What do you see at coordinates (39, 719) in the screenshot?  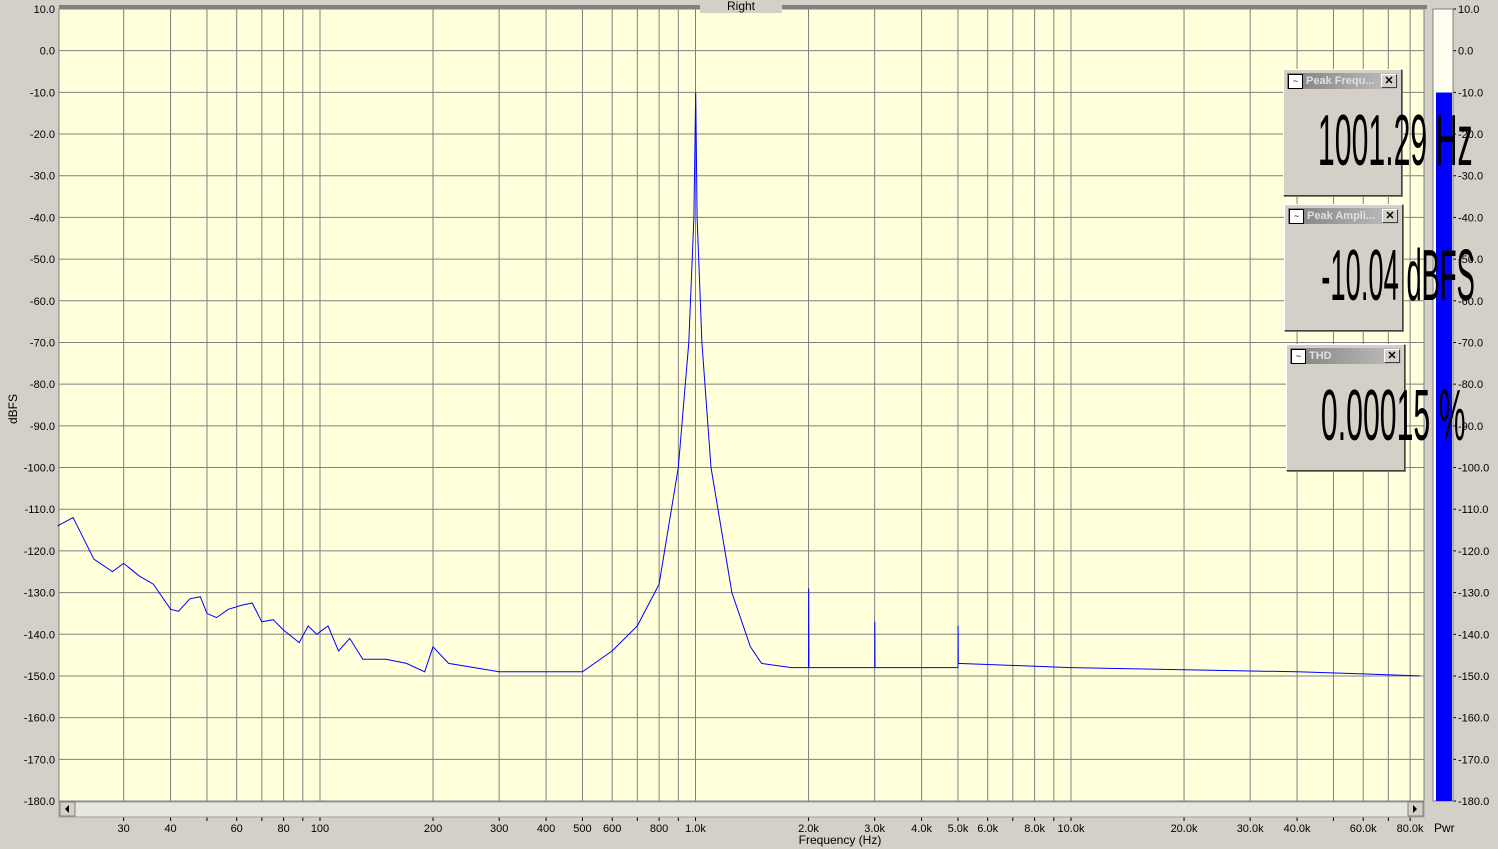 I see `y-tick-label: -160.0` at bounding box center [39, 719].